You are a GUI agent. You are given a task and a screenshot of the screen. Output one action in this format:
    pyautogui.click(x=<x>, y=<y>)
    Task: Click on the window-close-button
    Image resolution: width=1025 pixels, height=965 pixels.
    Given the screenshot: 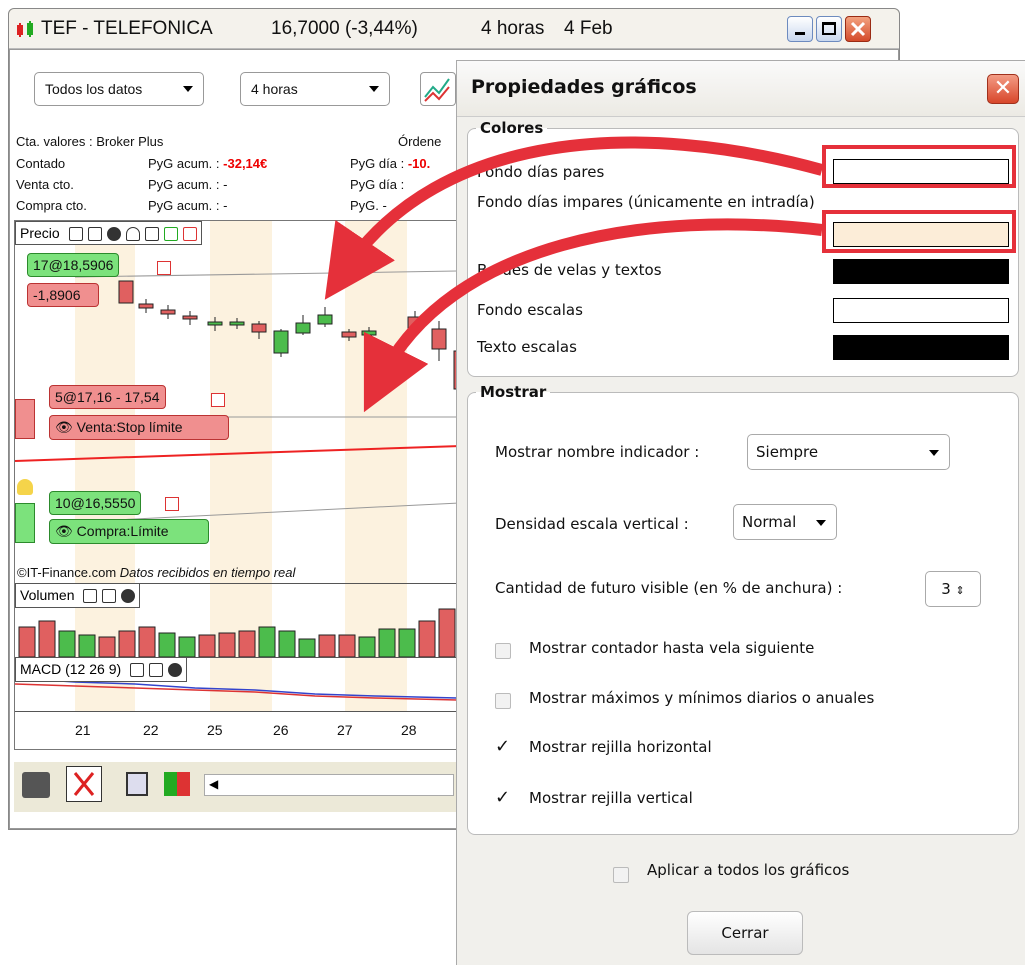 What is the action you would take?
    pyautogui.click(x=858, y=29)
    